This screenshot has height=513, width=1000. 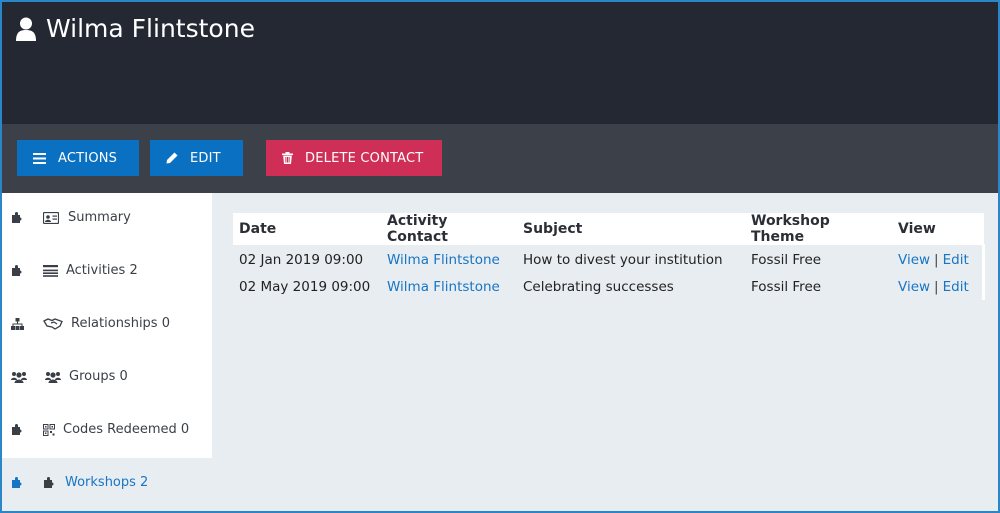 I want to click on sidebar-item-label: Groups 0, so click(x=98, y=376).